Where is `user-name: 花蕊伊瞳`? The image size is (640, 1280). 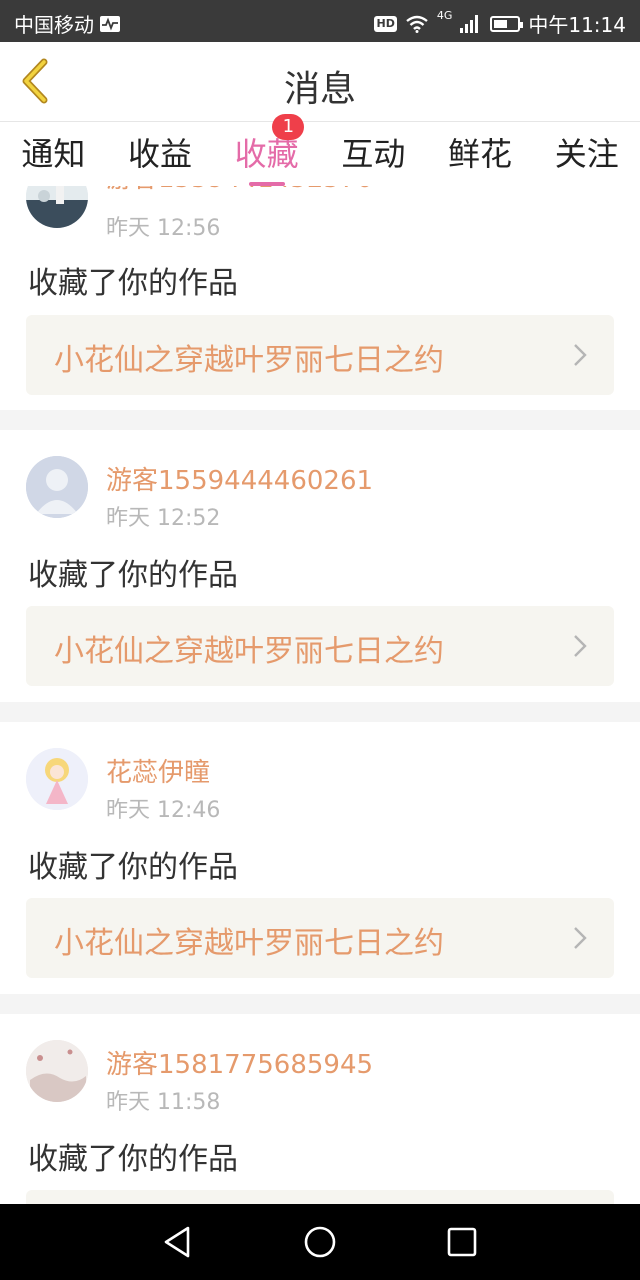
user-name: 花蕊伊瞳 is located at coordinates (158, 770).